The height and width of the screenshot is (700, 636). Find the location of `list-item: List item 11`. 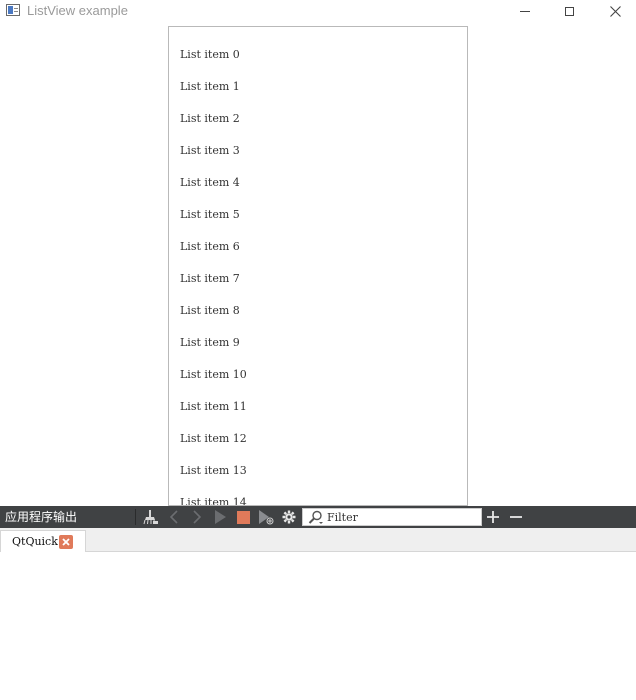

list-item: List item 11 is located at coordinates (213, 407).